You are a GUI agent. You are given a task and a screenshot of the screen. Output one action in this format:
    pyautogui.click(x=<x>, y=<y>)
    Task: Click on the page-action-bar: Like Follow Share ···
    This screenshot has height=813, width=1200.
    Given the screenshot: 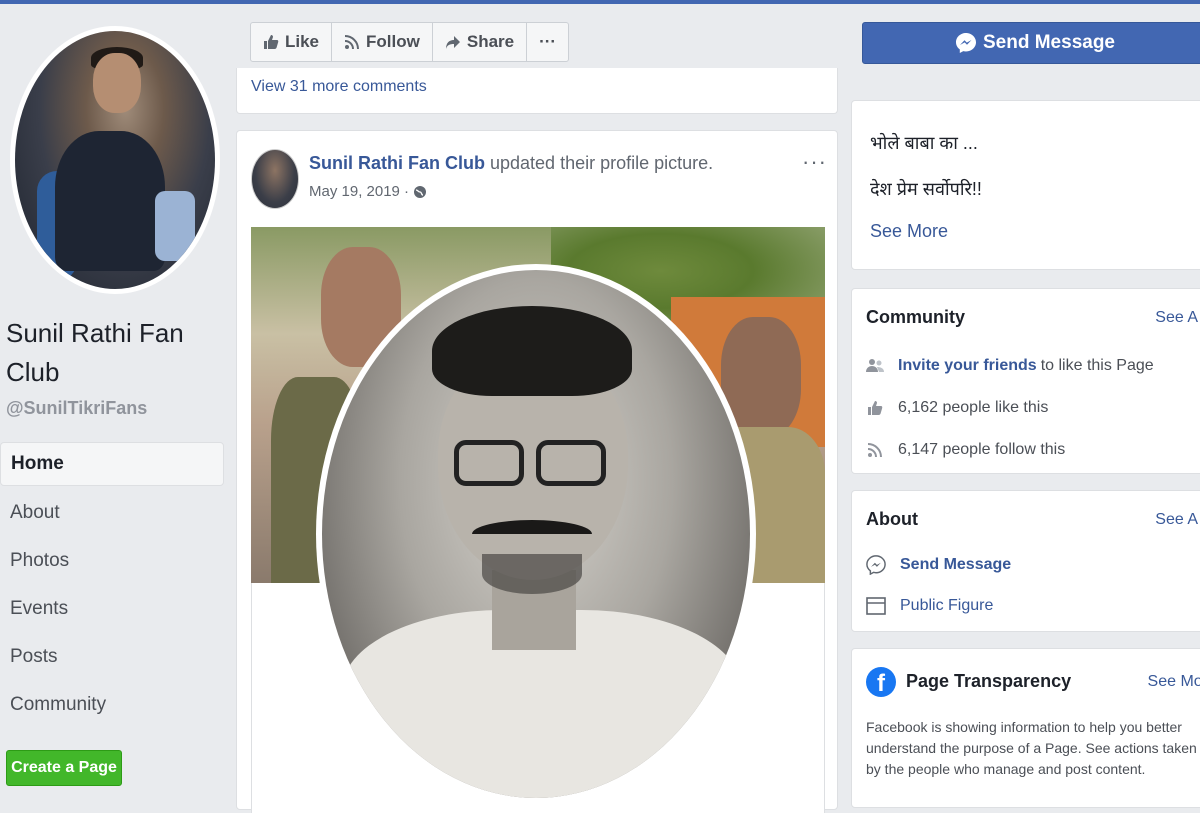 What is the action you would take?
    pyautogui.click(x=410, y=42)
    